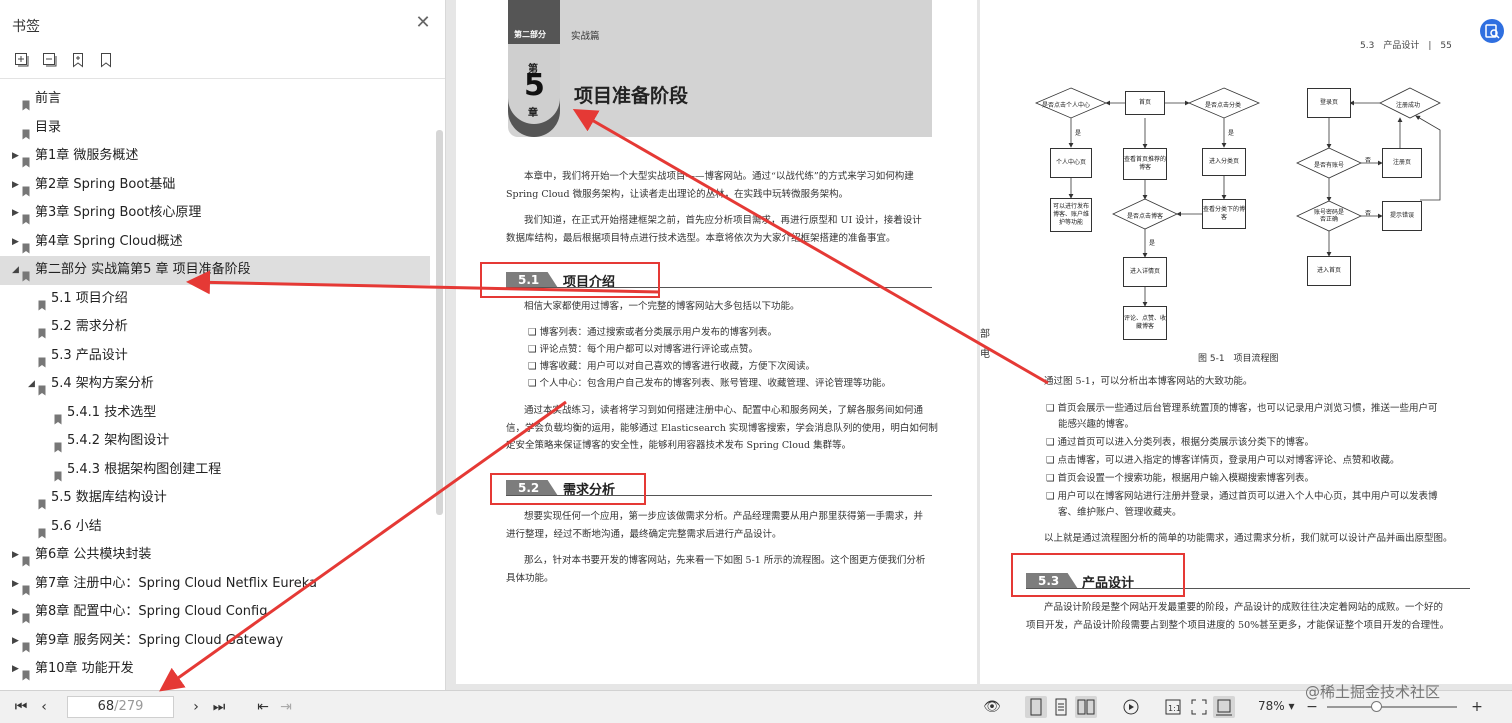 This screenshot has width=1512, height=723. Describe the element at coordinates (1377, 706) in the screenshot. I see `zoom-slider-handle` at that location.